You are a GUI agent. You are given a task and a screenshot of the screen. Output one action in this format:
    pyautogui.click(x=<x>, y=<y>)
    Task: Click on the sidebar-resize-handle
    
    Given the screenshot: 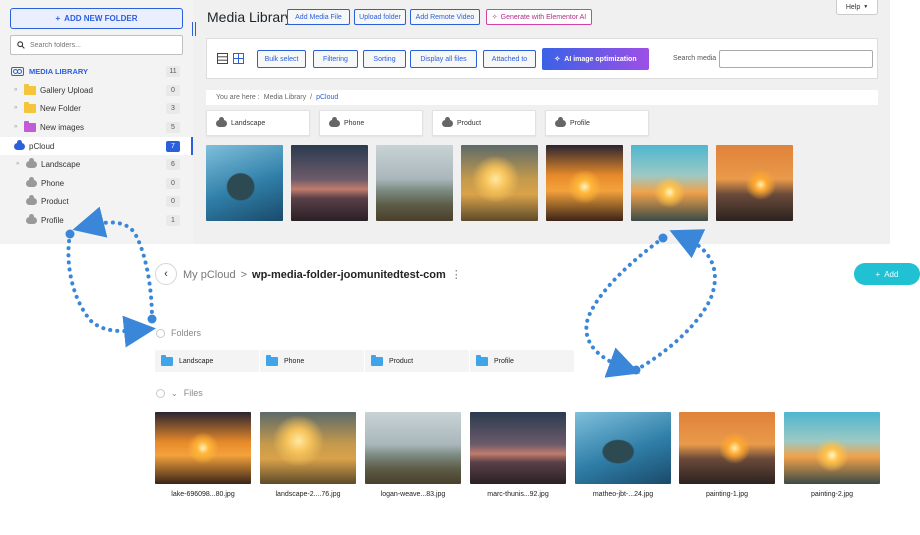 What is the action you would take?
    pyautogui.click(x=194, y=29)
    